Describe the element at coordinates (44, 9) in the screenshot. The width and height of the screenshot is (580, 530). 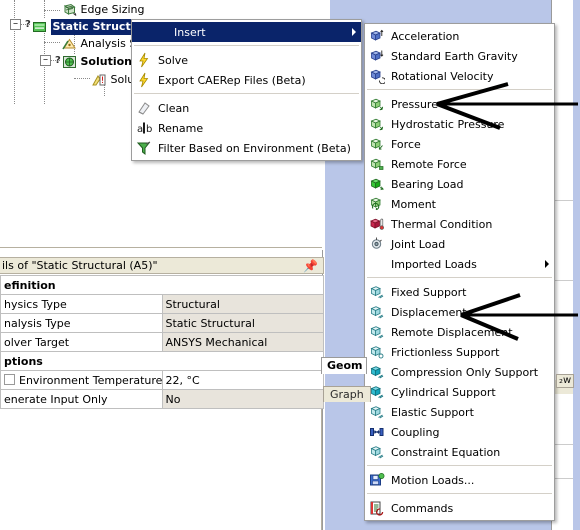
I see `tree-connector-l2a` at that location.